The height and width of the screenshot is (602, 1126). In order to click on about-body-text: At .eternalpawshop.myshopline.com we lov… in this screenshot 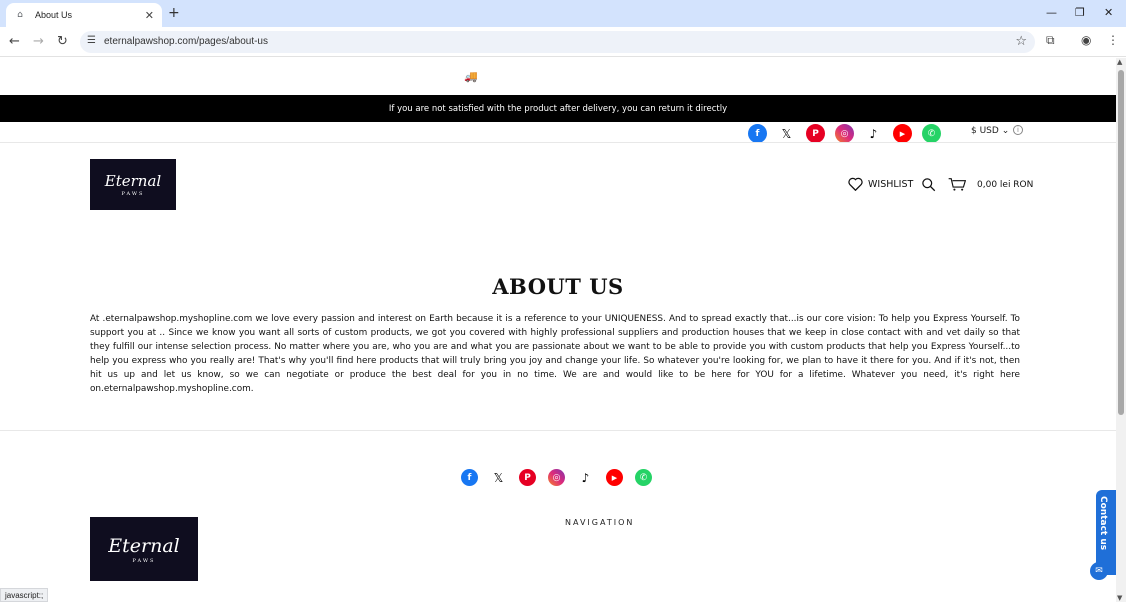, I will do `click(555, 354)`.